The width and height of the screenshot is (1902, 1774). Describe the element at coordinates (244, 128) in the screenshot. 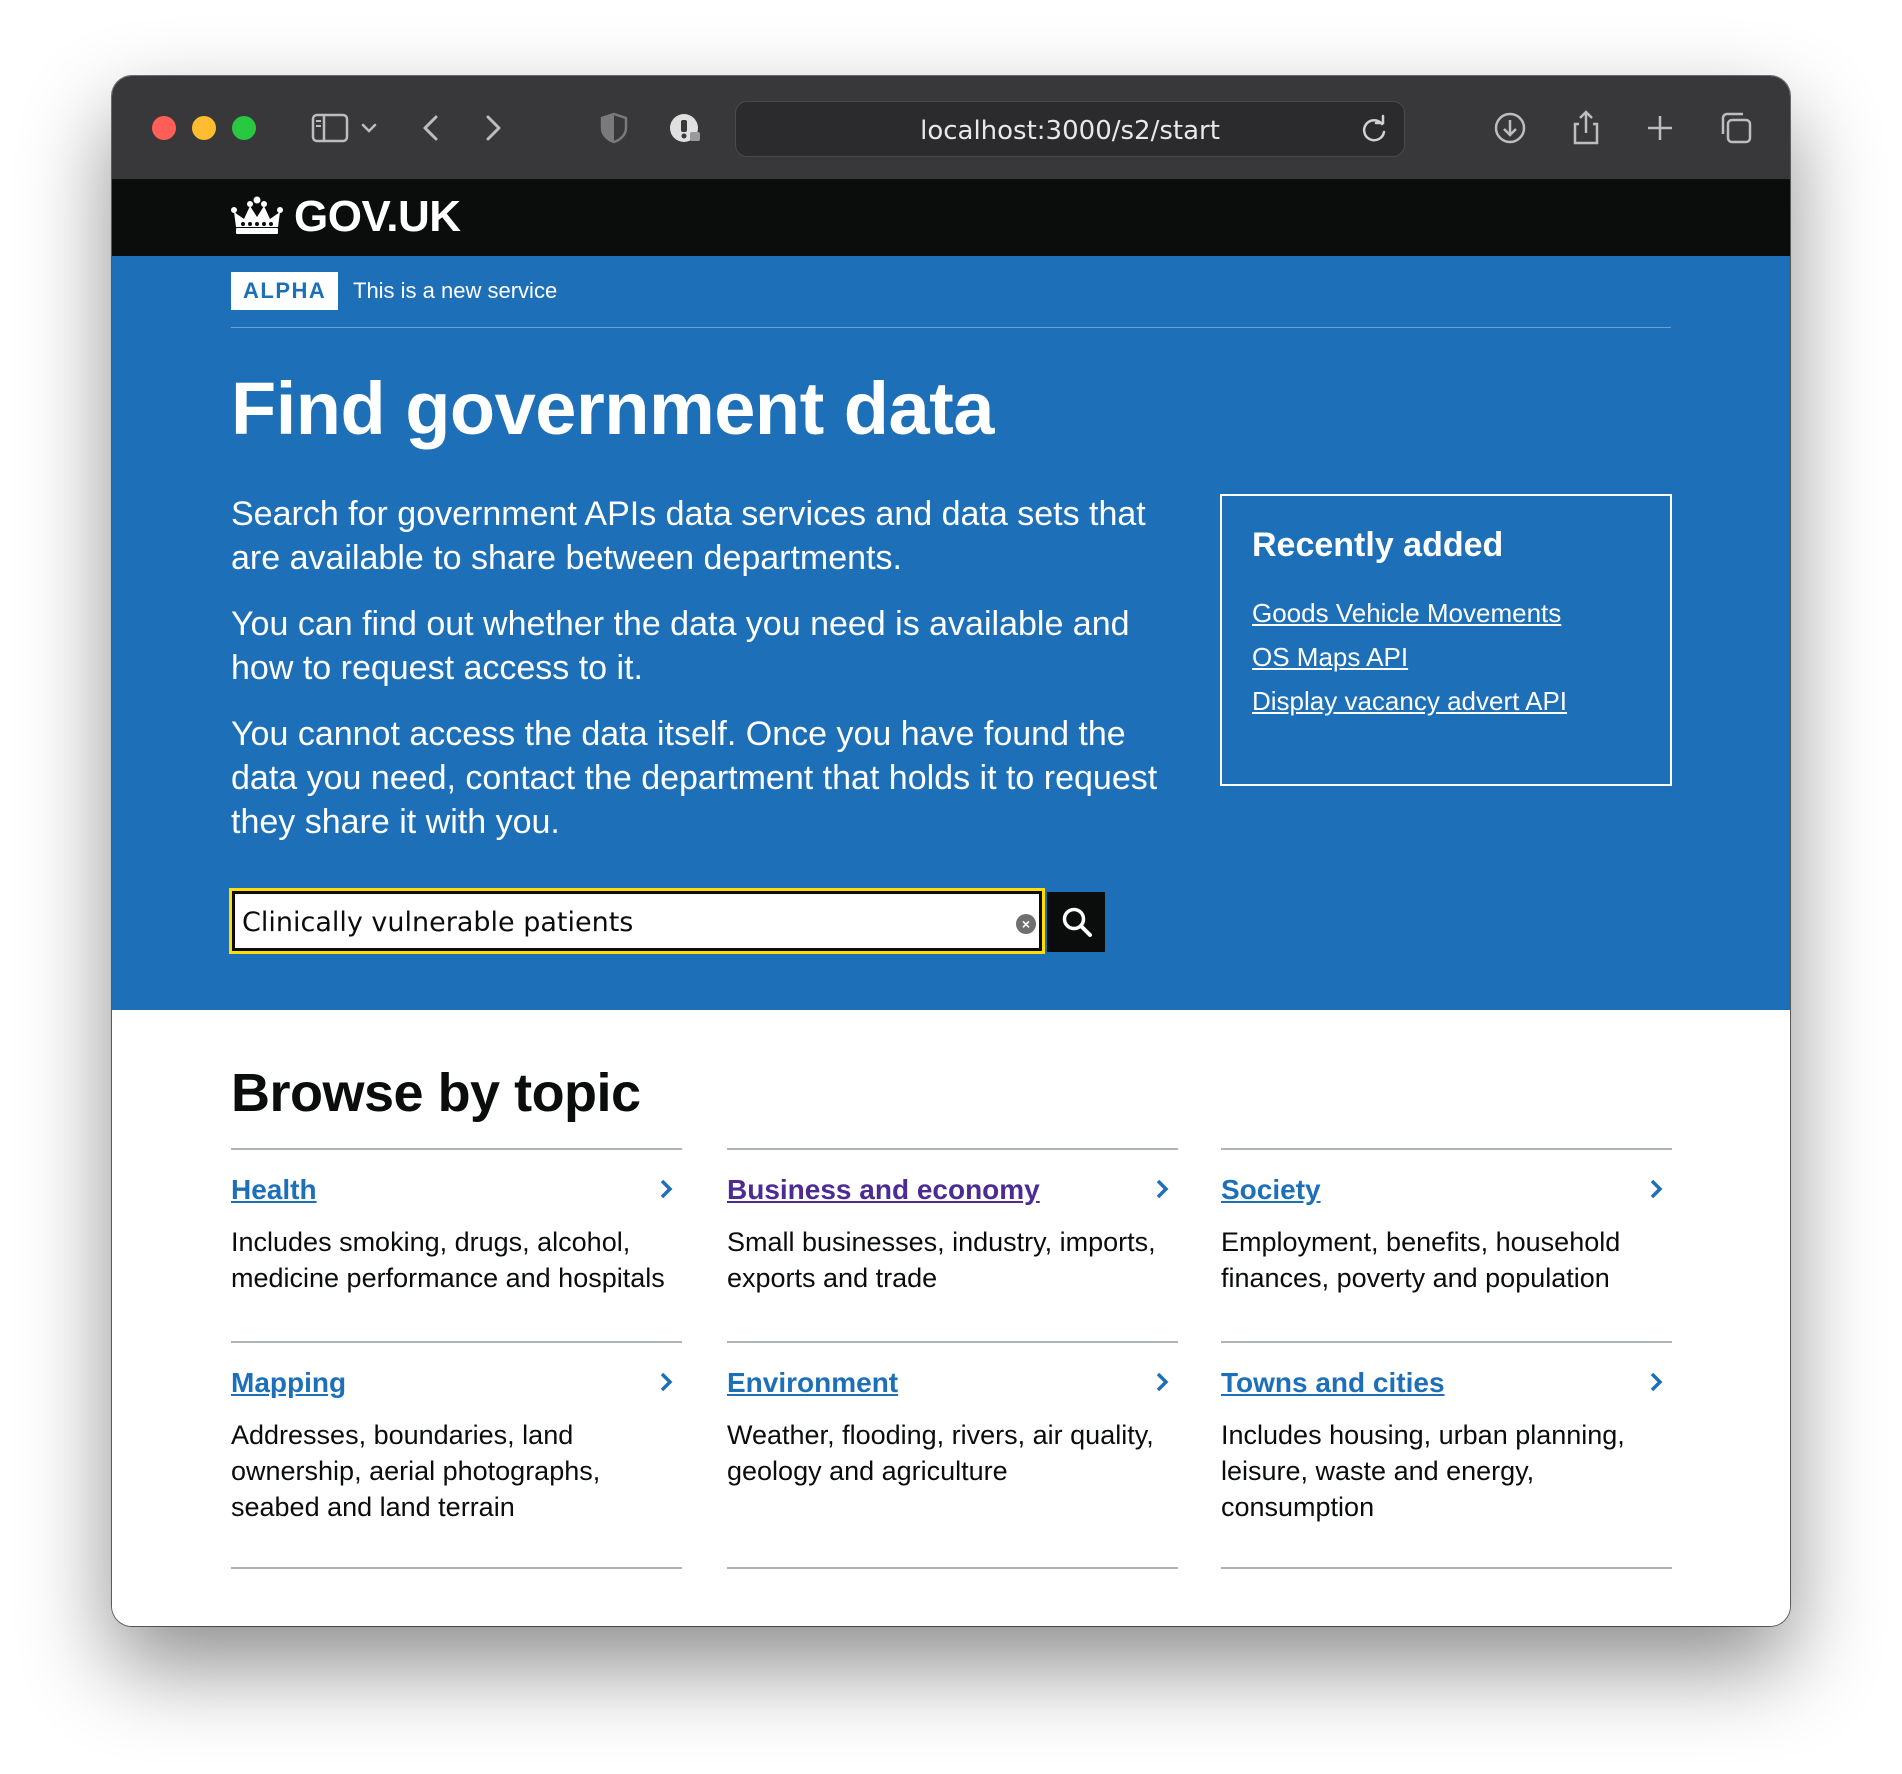

I see `zoom-window-button` at that location.